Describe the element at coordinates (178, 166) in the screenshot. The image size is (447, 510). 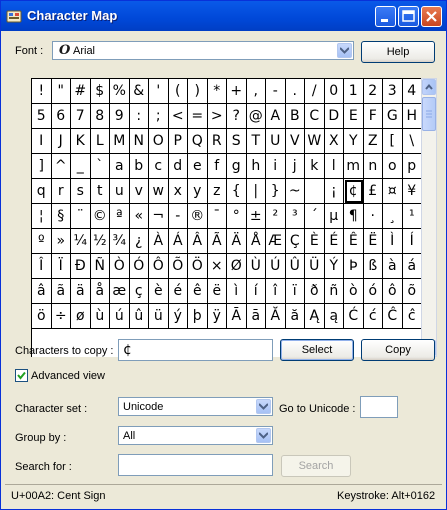
I see `character-cell: d` at that location.